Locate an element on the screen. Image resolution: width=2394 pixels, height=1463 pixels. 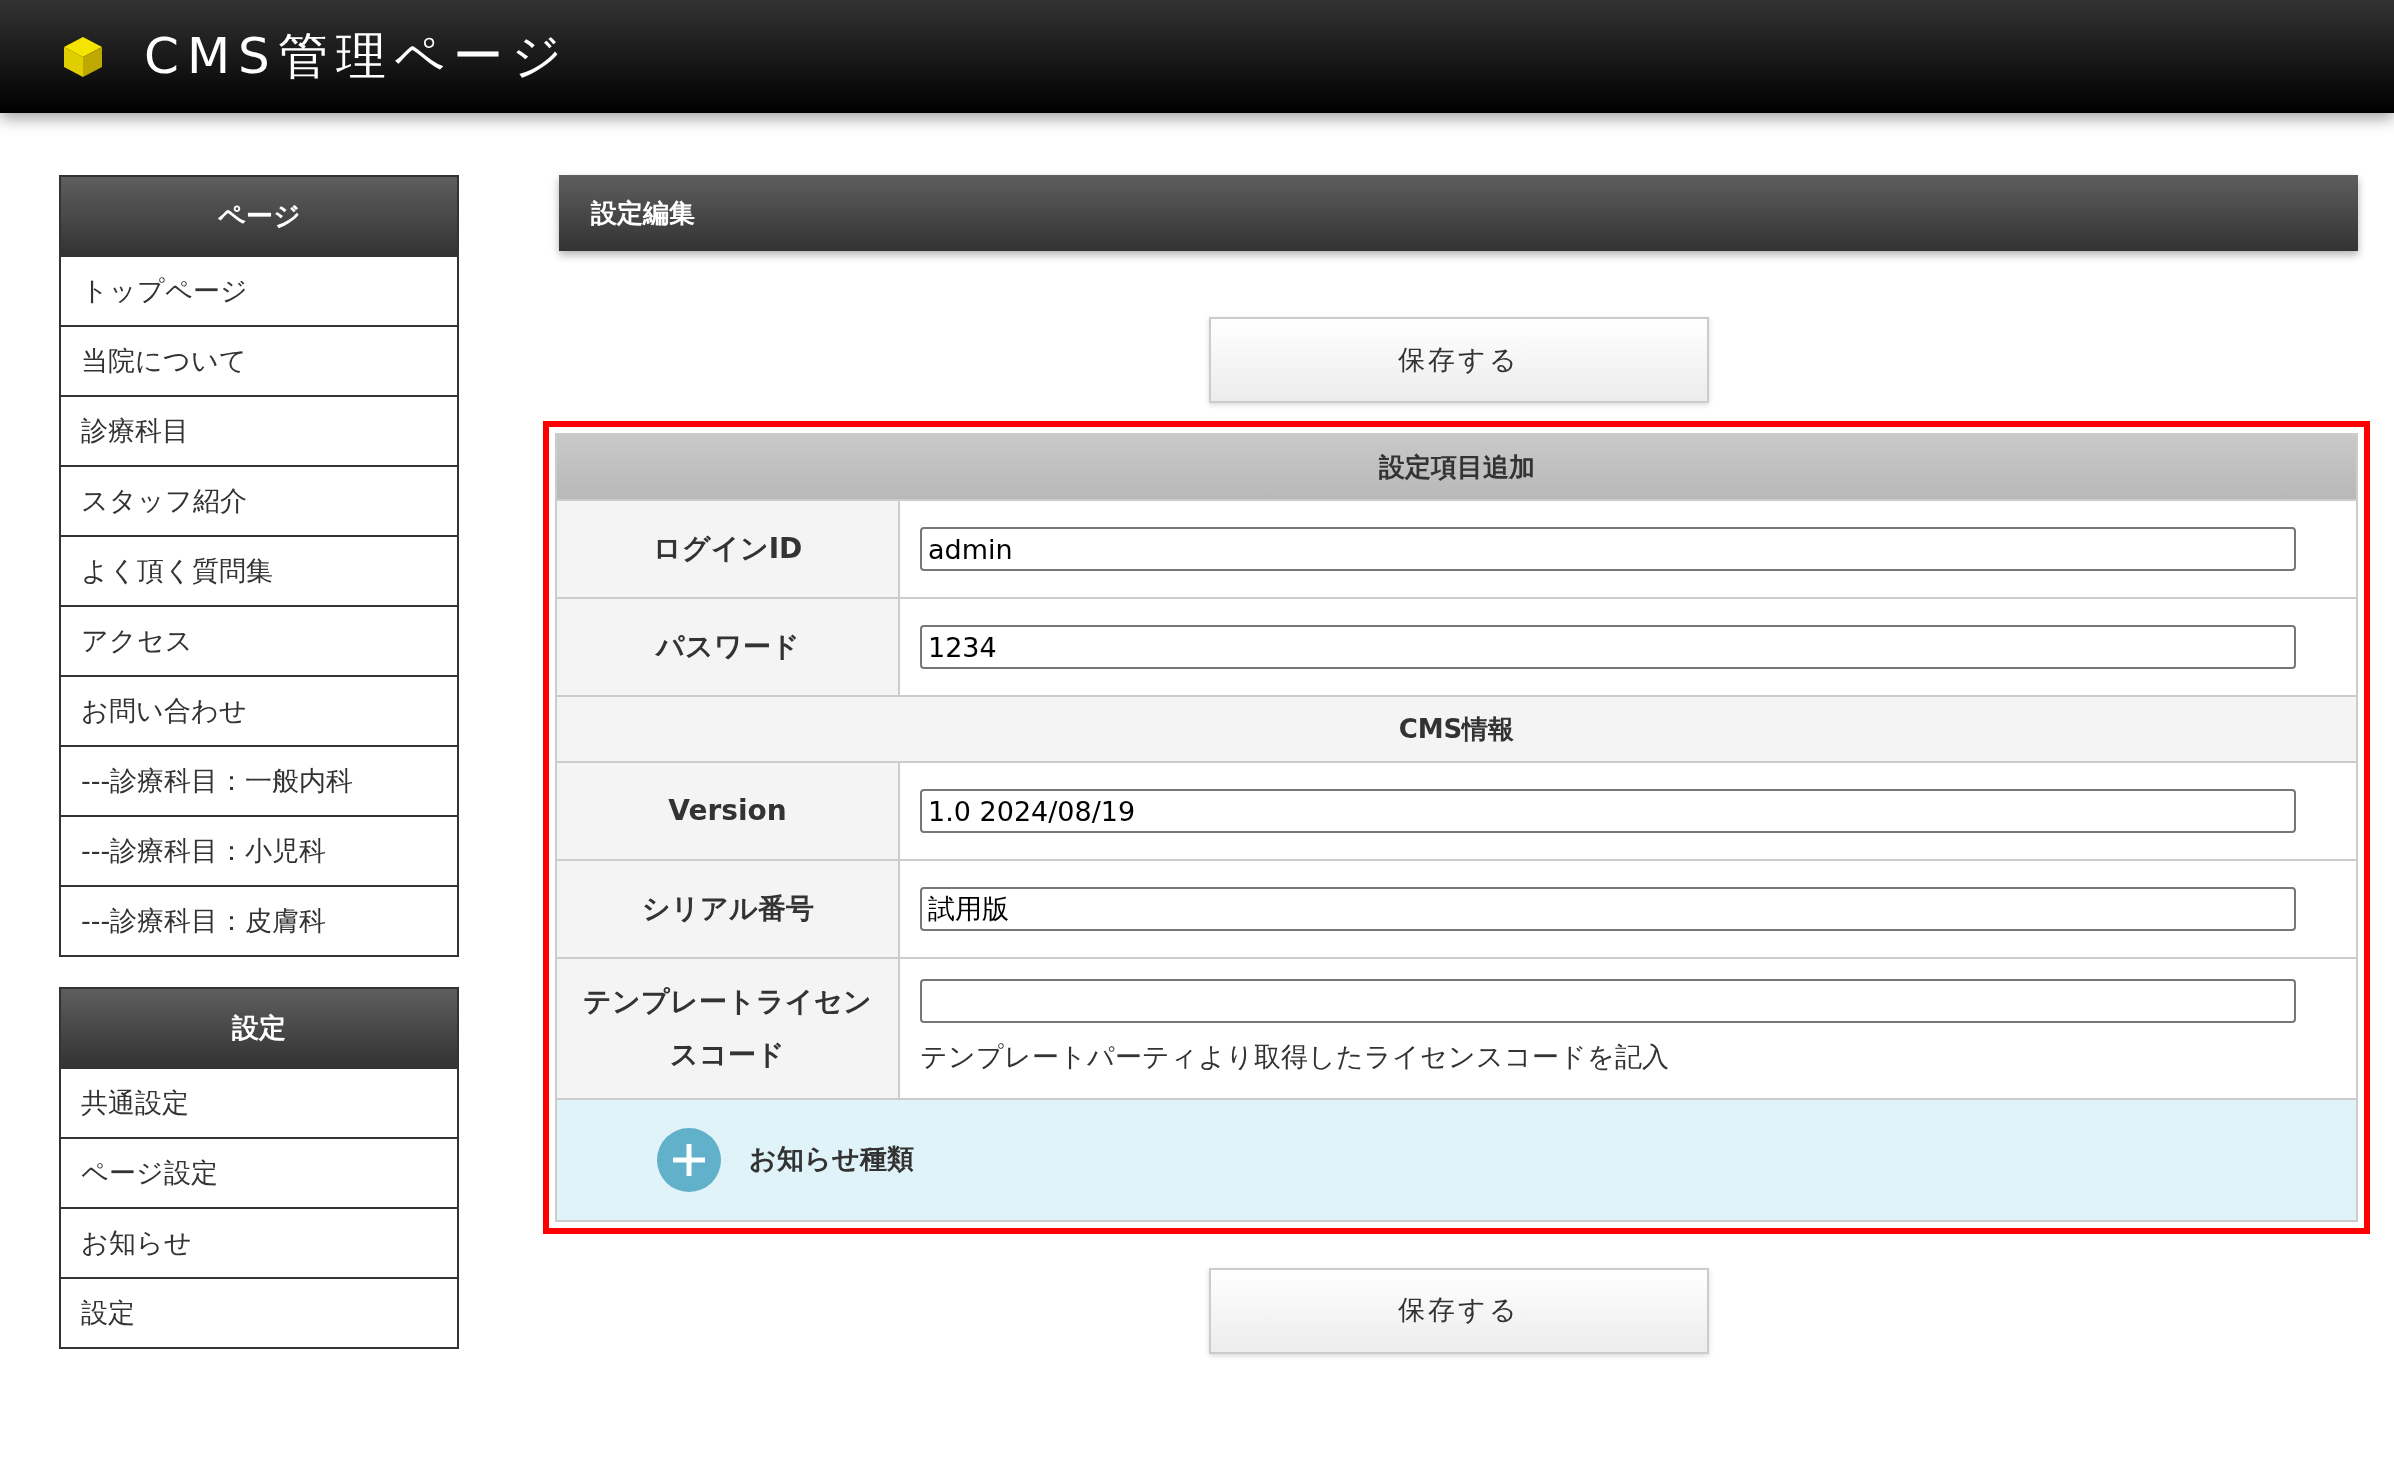
sidebar-heading: ページ is located at coordinates (259, 216).